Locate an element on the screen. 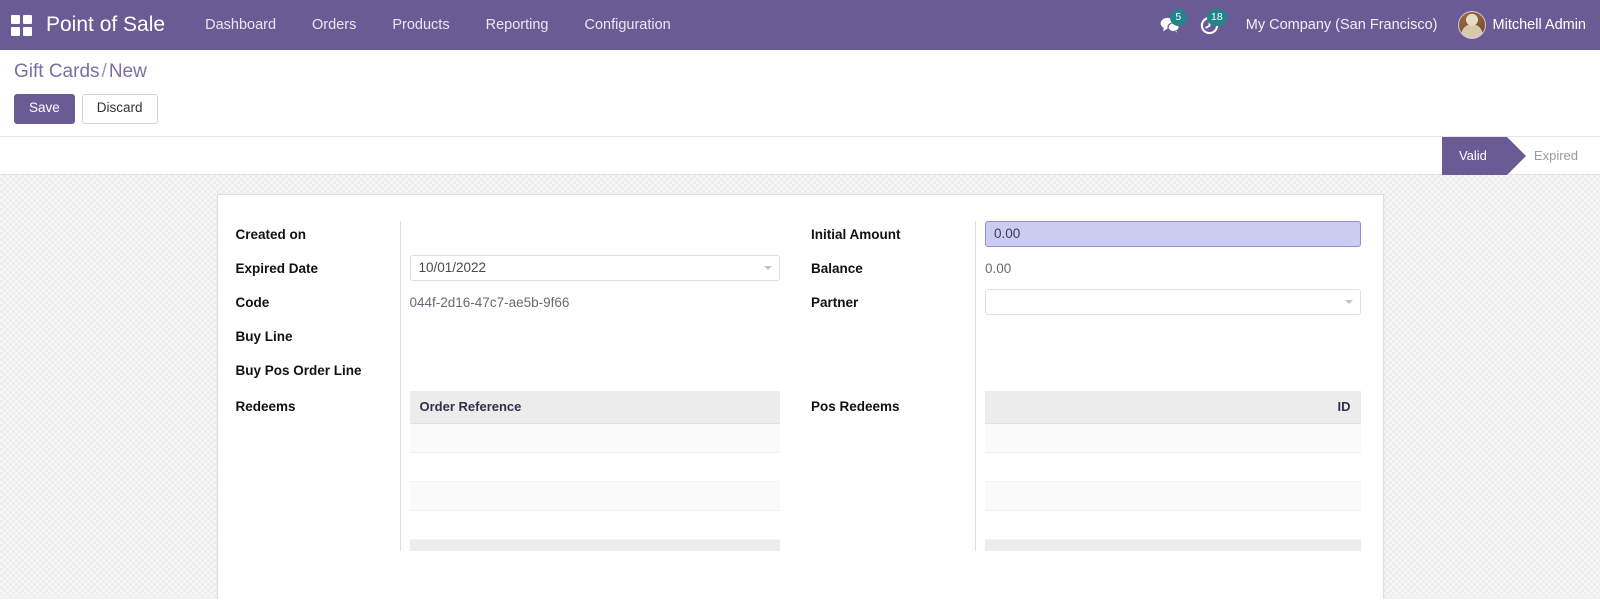  balance-value: 0.00 is located at coordinates (998, 268).